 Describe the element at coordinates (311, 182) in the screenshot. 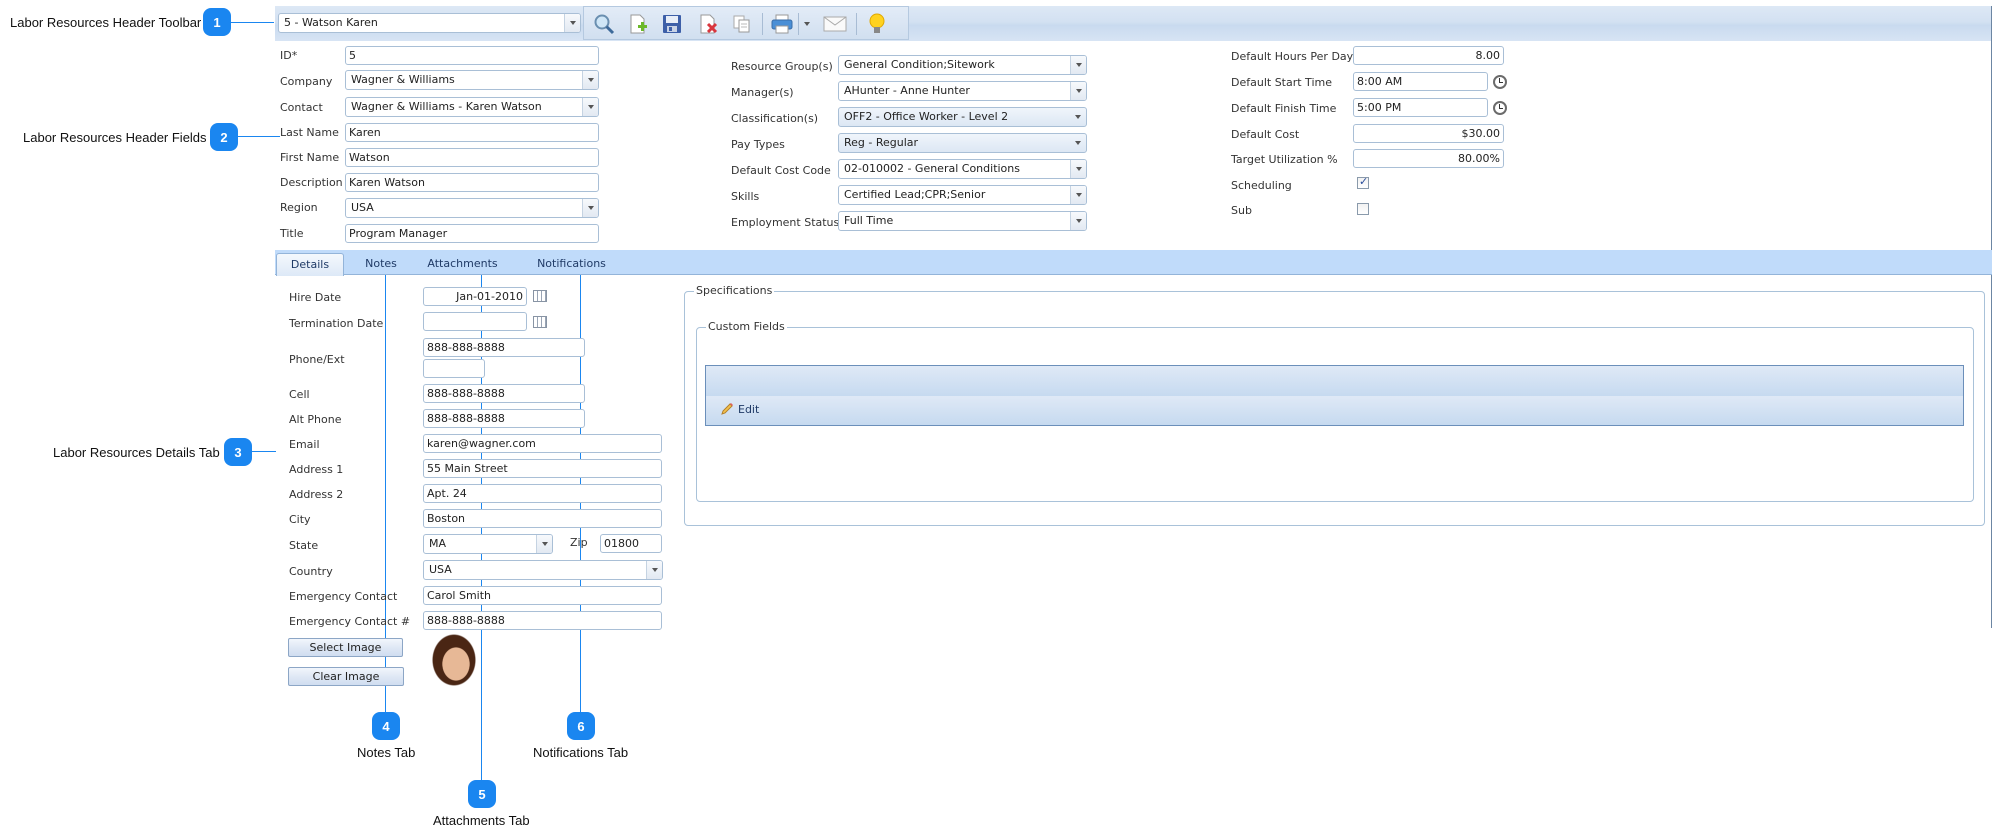

I see `description-label: Description` at that location.